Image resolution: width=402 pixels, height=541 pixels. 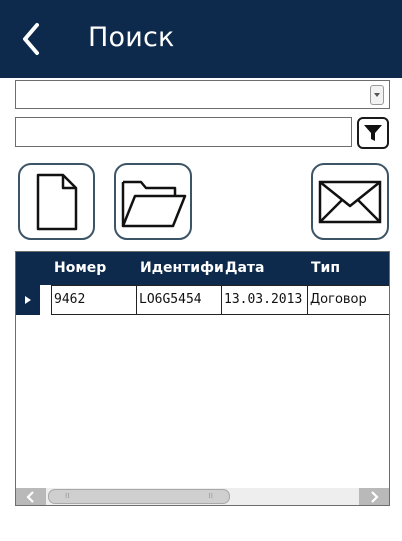 I want to click on table-row: 9462 LO6G5454 13.03.2013 Договор, so click(x=202, y=300).